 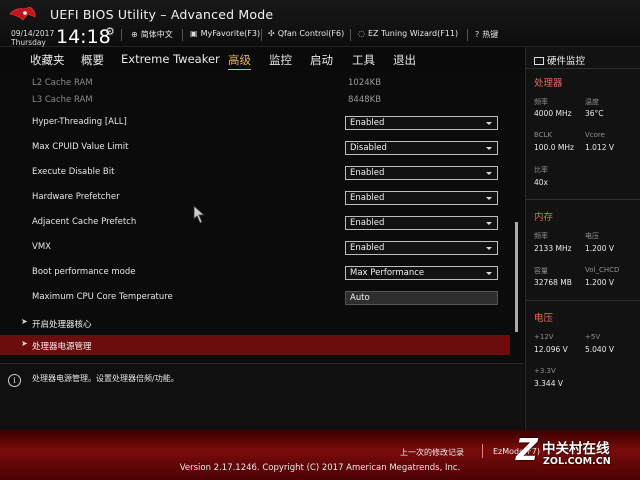 I want to click on clock-time: 14:18, so click(x=83, y=37).